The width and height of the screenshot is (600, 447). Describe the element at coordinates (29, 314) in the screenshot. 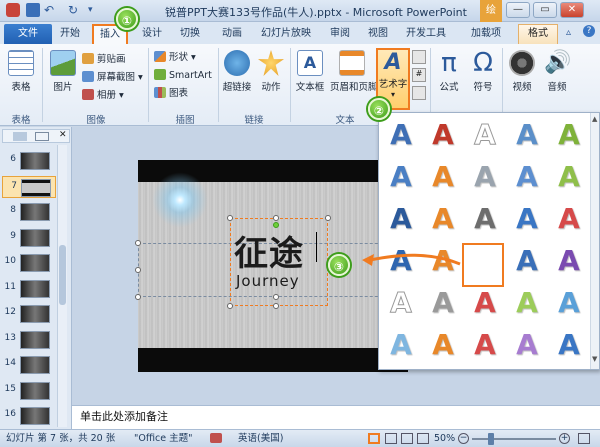

I see `slide-thumbnail-item: 12` at that location.